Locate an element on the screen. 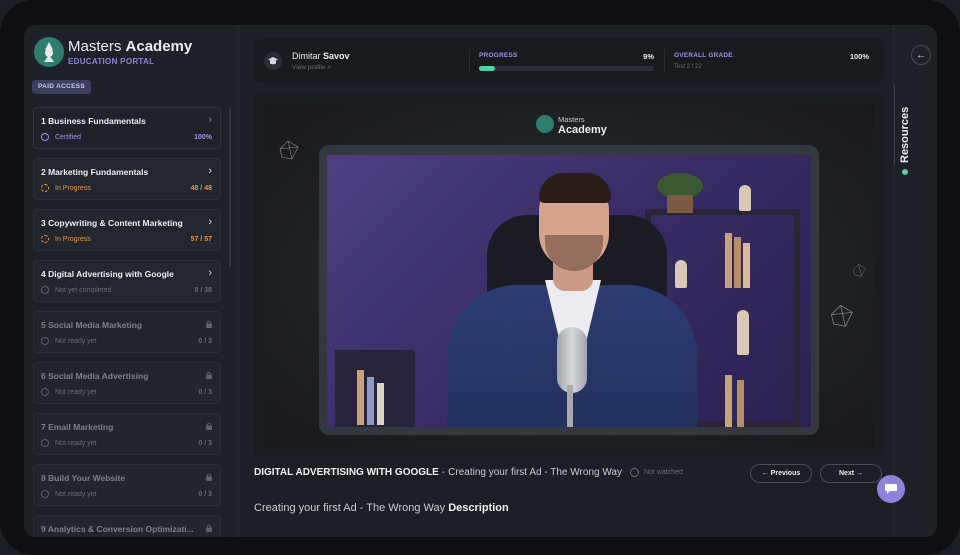 This screenshot has width=960, height=555. course-title: 2 Marketing Fundamentals is located at coordinates (95, 172).